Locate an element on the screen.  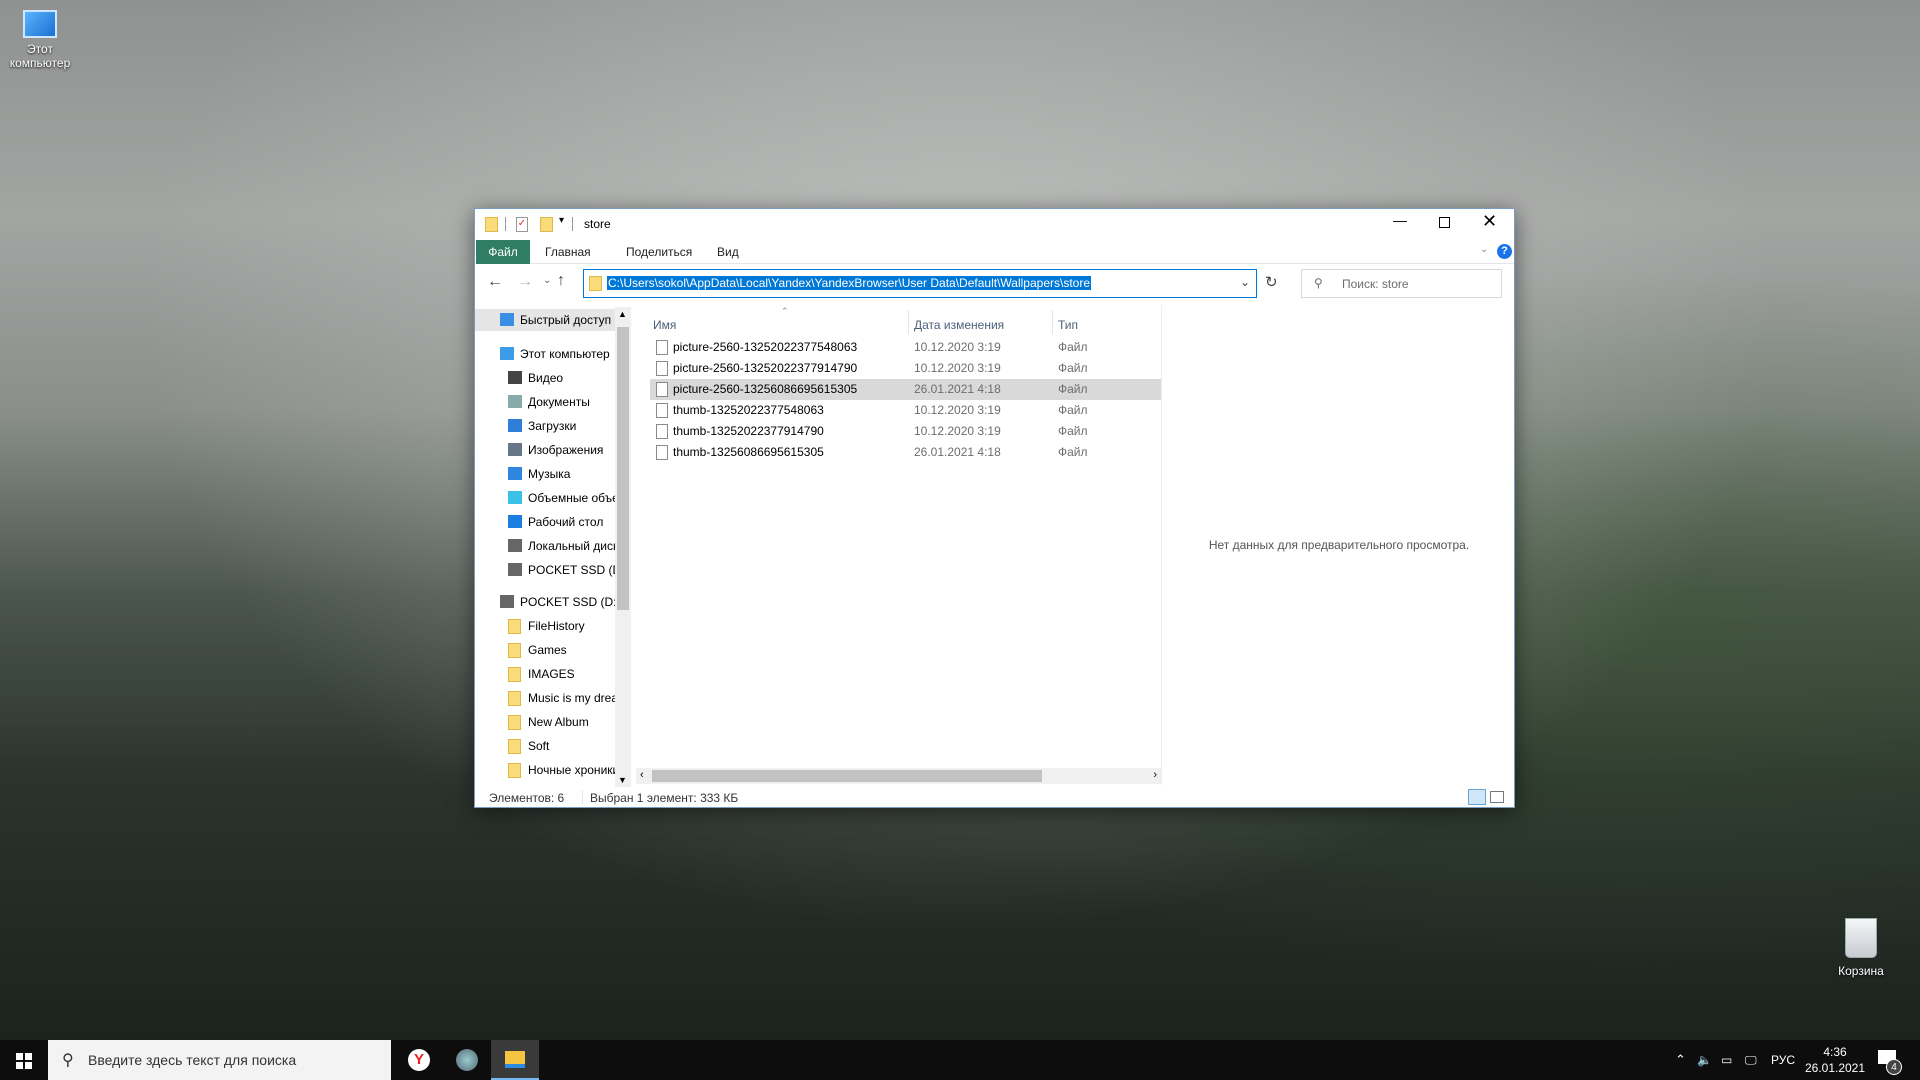
column-name: Имя is located at coordinates (664, 325).